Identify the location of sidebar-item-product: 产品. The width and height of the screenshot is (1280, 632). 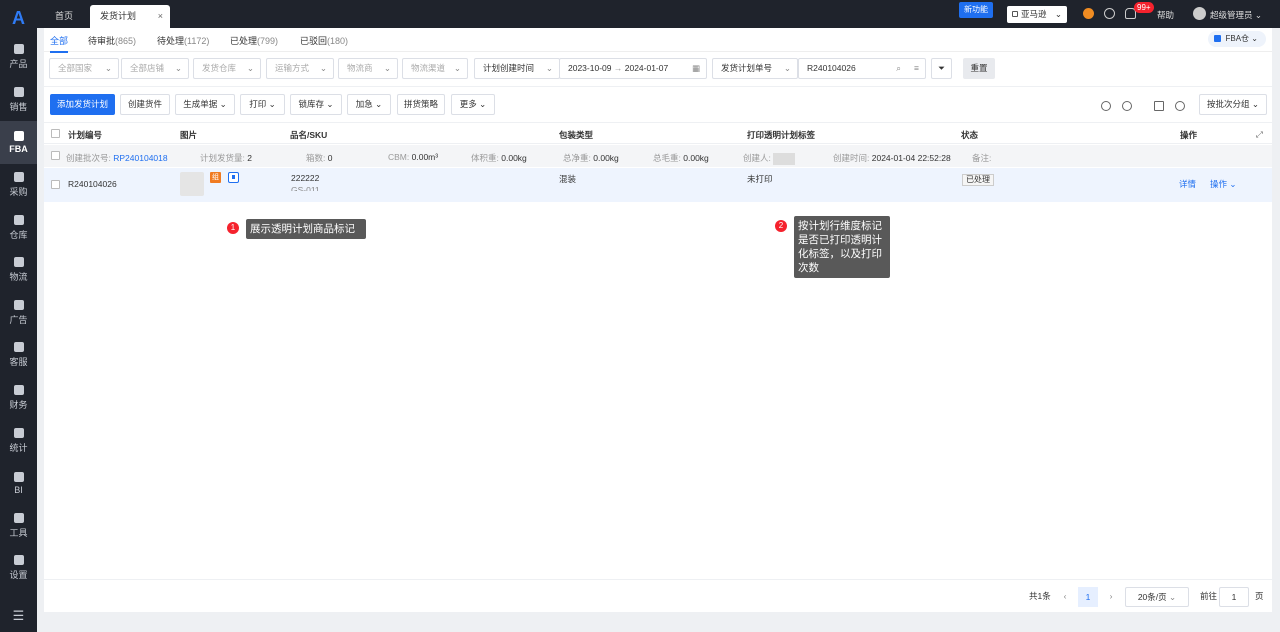
(18, 57).